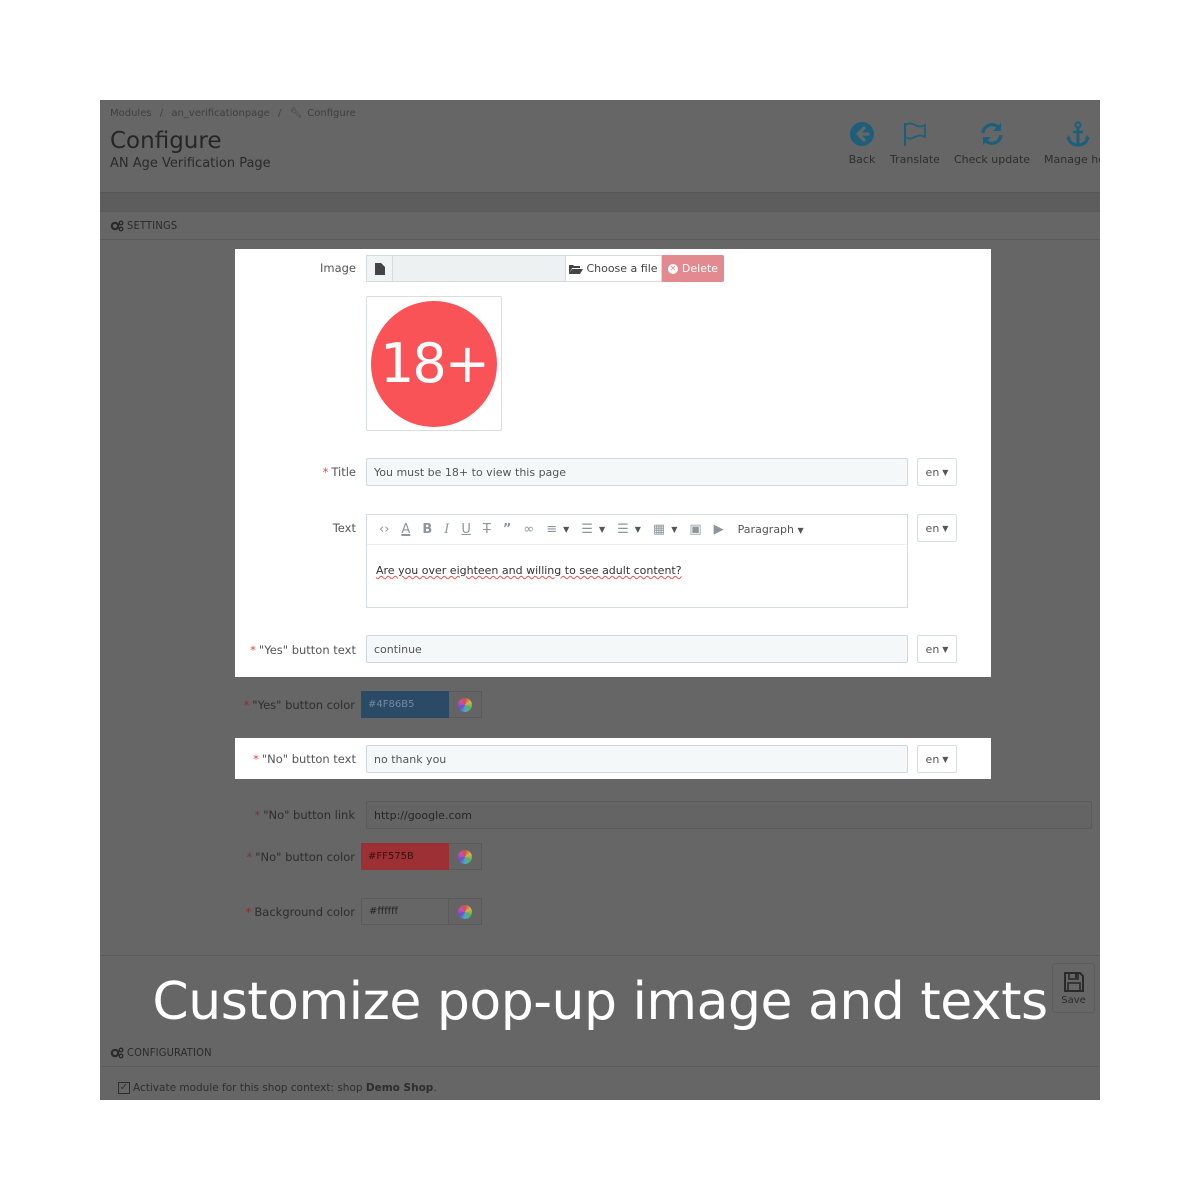 This screenshot has width=1200, height=1200. Describe the element at coordinates (507, 529) in the screenshot. I see `blockquote-icon: ”` at that location.